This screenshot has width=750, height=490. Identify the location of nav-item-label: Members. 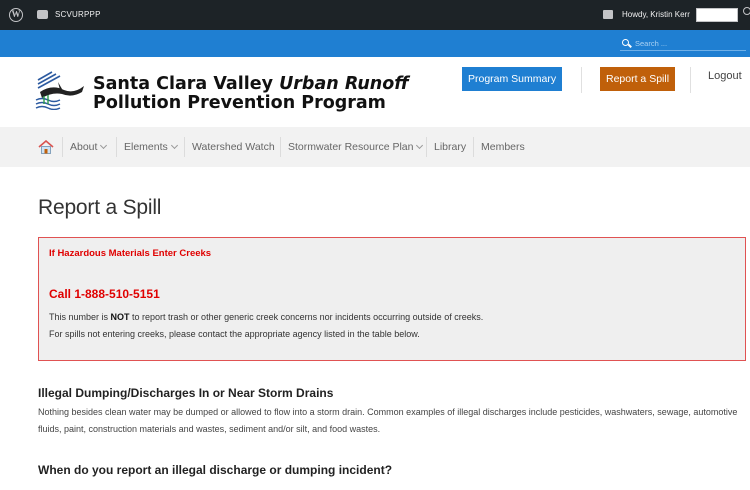
(503, 147).